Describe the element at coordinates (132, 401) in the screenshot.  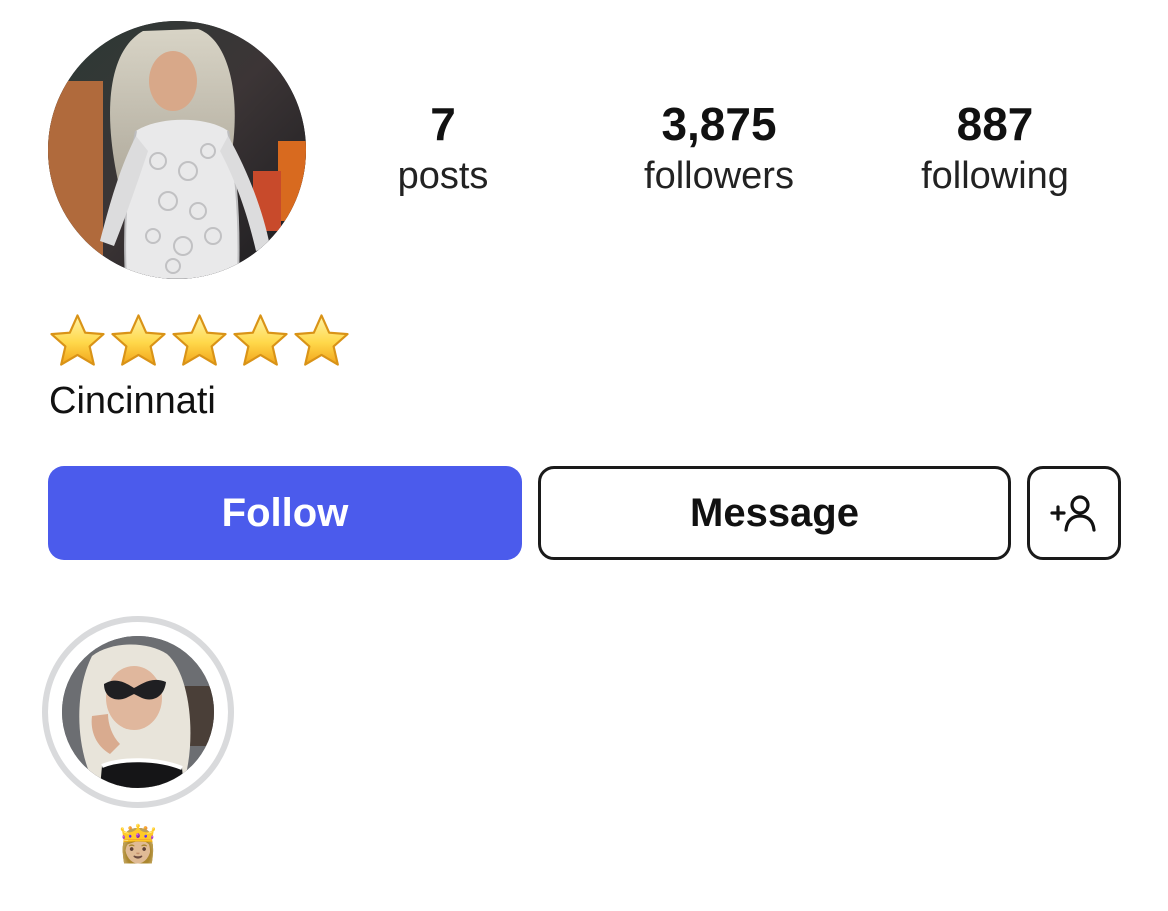
I see `bio-location: Cincinnati` at that location.